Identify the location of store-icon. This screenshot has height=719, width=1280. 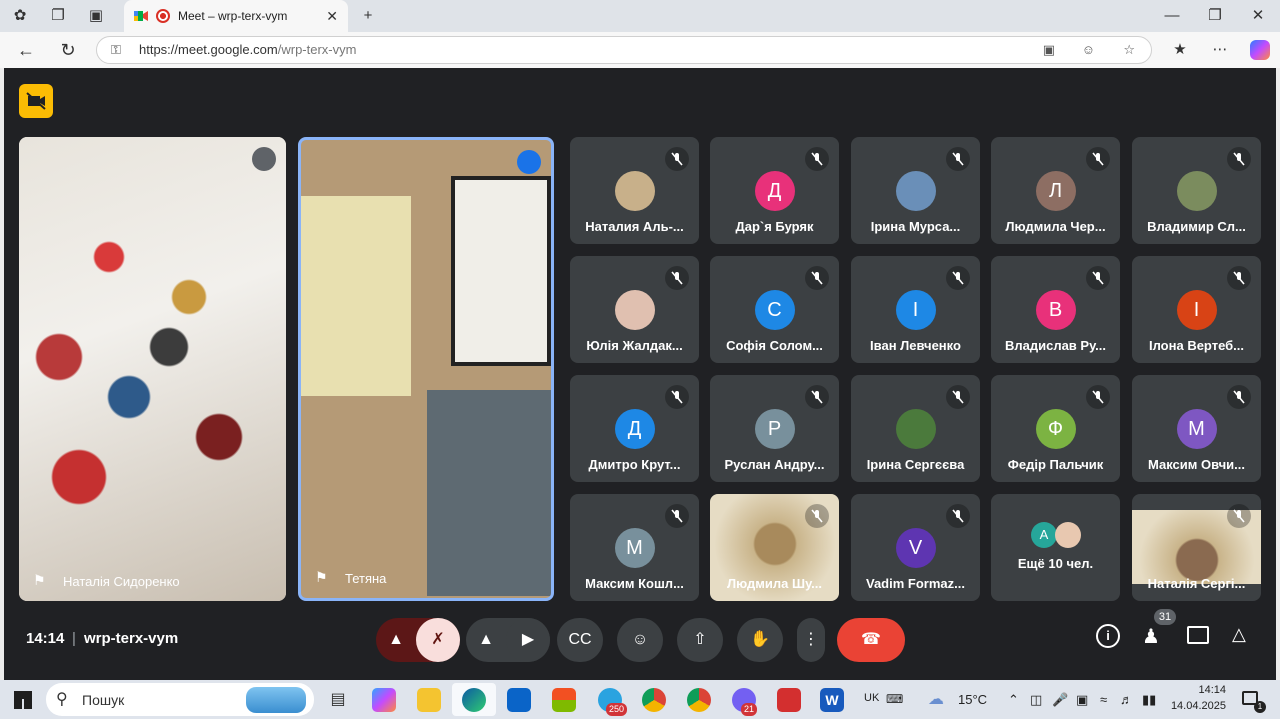
(564, 700).